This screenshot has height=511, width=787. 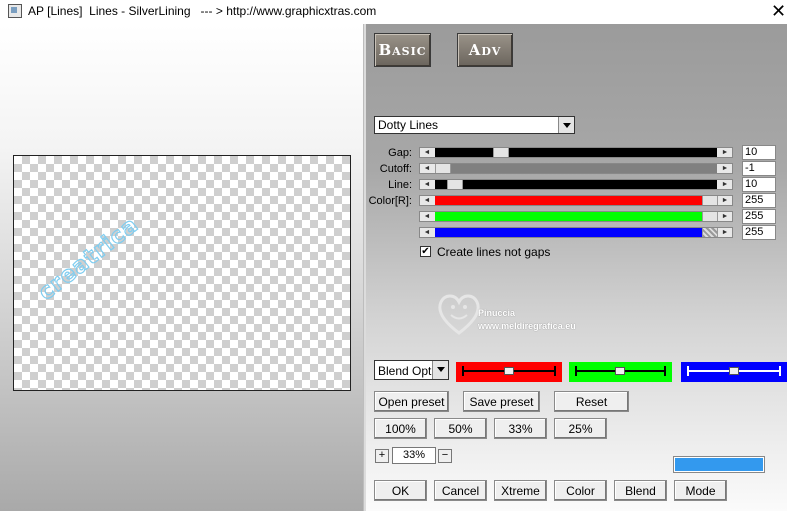 I want to click on effect-dropdown: Dotty Lines, so click(x=474, y=125).